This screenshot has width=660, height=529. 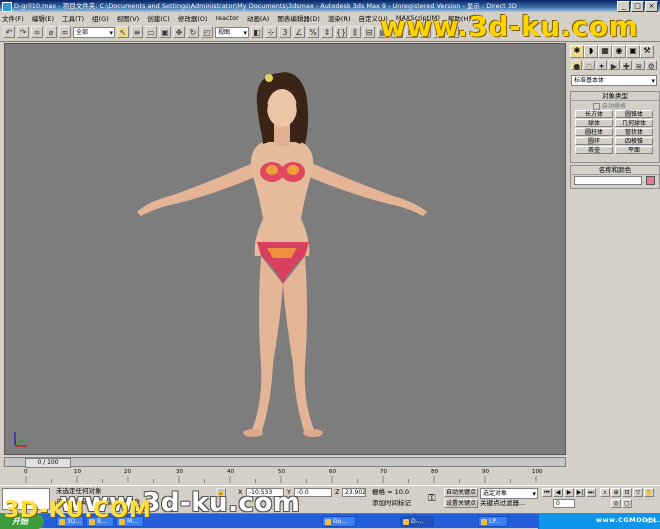 What do you see at coordinates (647, 51) in the screenshot?
I see `utilities-tab-icon: ⚒` at bounding box center [647, 51].